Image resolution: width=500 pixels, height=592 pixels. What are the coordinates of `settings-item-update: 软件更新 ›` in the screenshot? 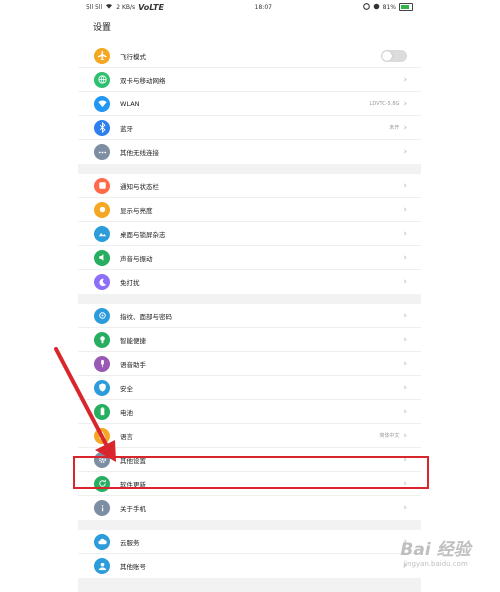 It's located at (249, 484).